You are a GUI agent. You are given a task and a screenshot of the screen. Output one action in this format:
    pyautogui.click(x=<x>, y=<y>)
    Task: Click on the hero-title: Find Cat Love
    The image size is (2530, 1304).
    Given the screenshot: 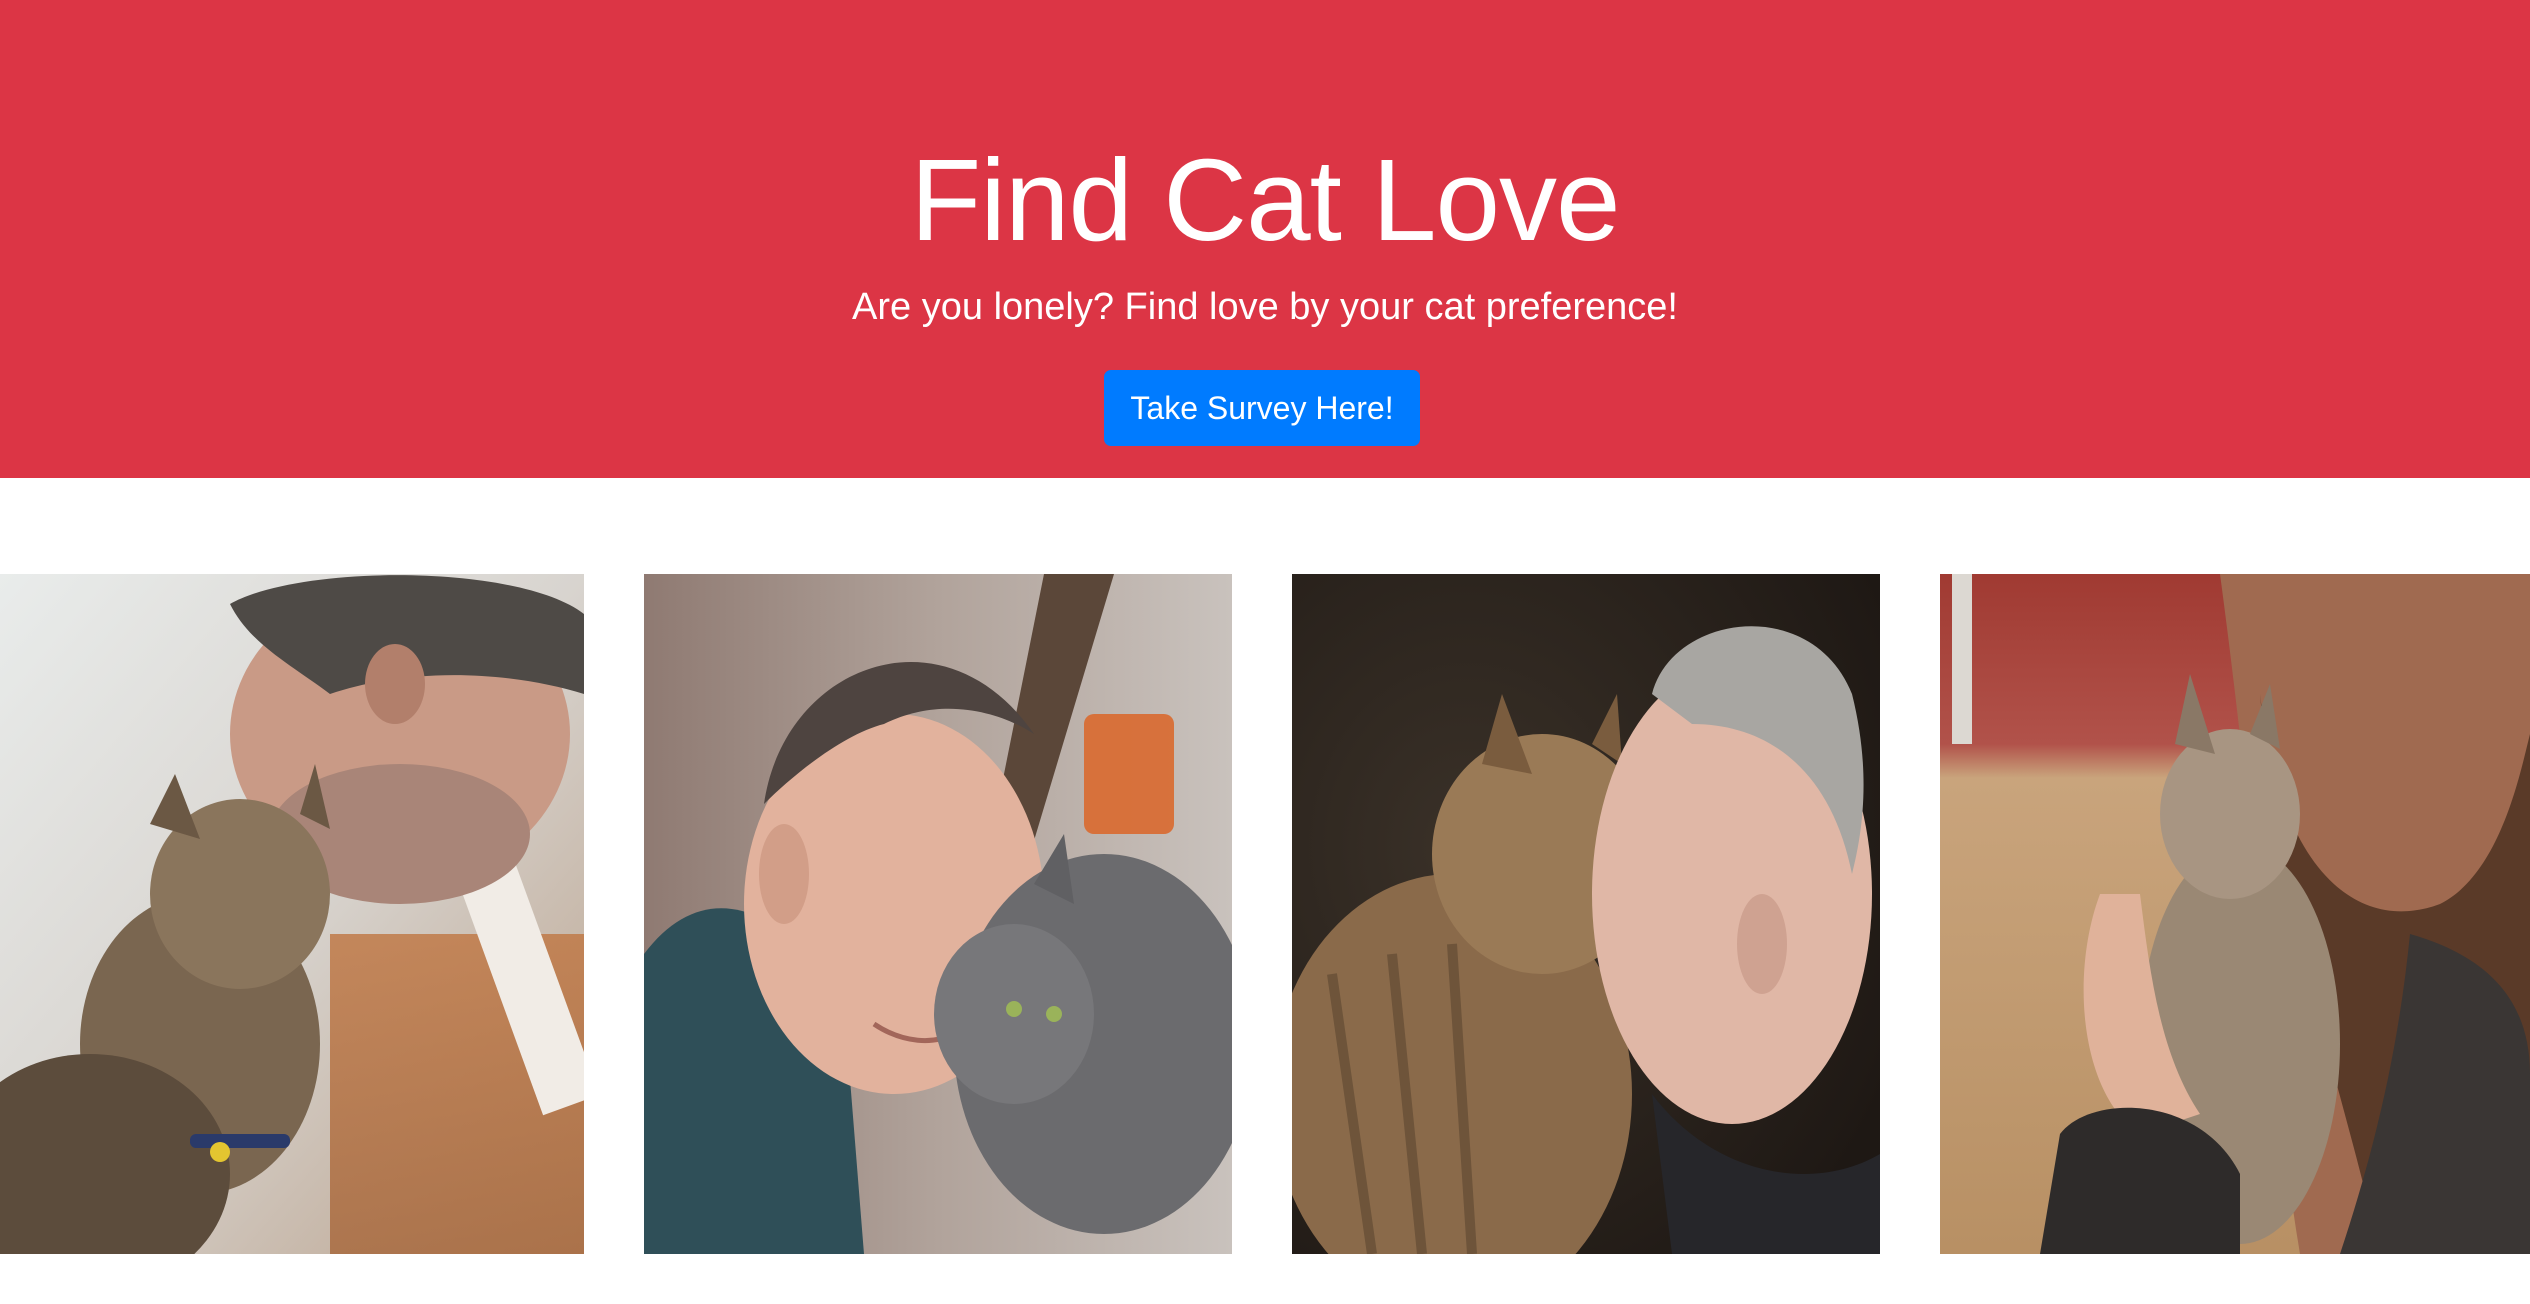 What is the action you would take?
    pyautogui.click(x=1265, y=200)
    